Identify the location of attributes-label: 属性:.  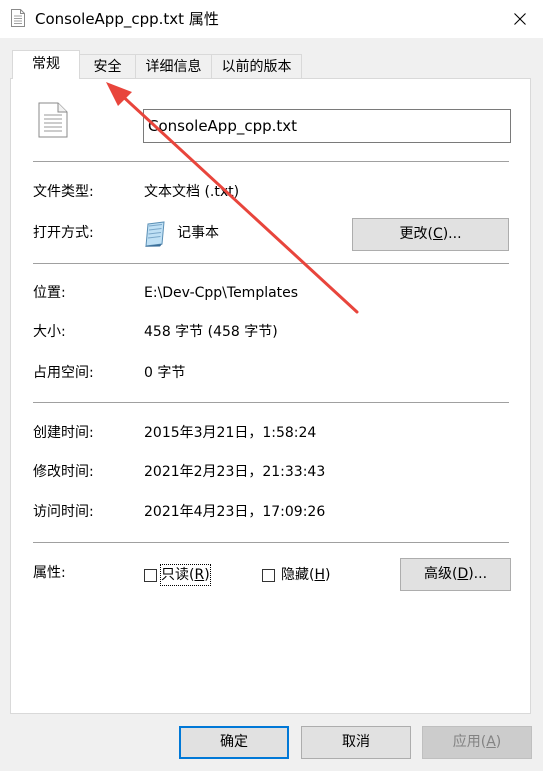
(49, 573).